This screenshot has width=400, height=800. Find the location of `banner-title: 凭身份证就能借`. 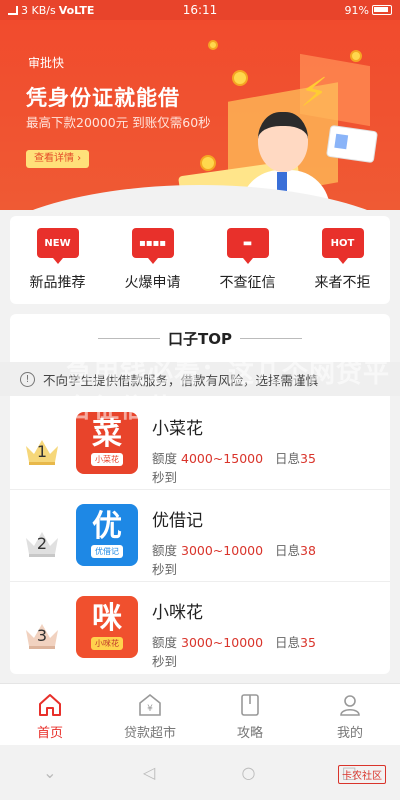

banner-title: 凭身份证就能借 is located at coordinates (103, 98).